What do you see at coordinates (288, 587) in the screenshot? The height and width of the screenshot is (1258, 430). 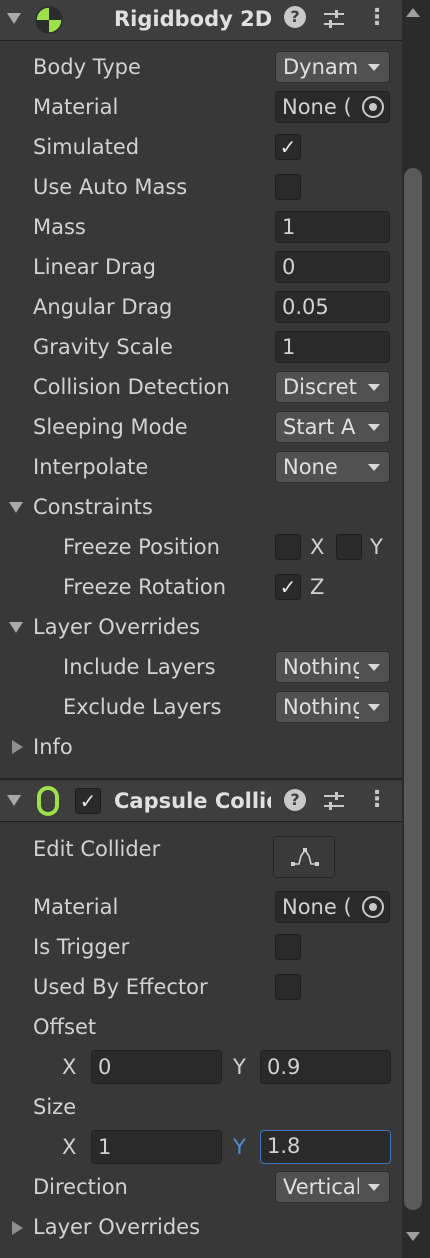 I see `freeze-rotation-z-checkbox: ✓` at bounding box center [288, 587].